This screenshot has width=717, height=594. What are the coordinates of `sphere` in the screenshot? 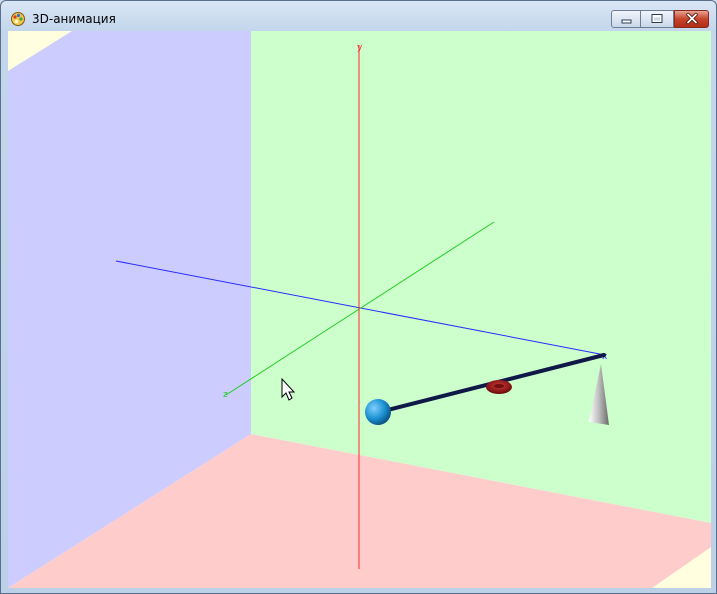 It's located at (378, 412).